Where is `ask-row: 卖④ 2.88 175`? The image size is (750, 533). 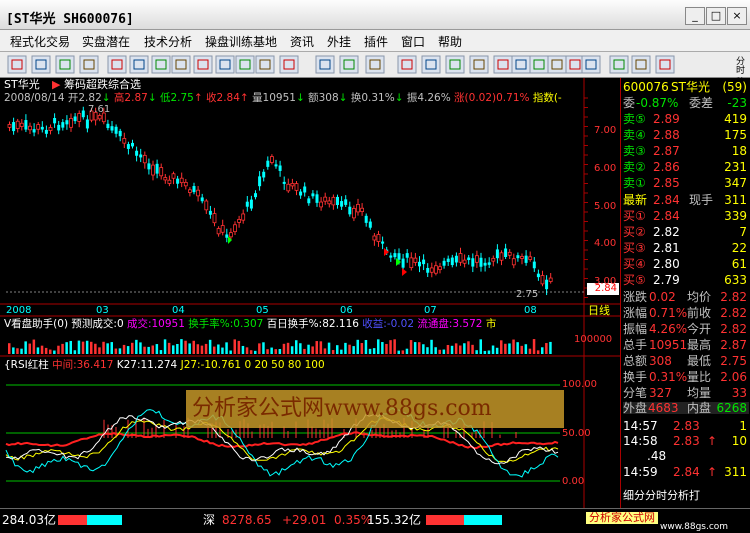
ask-row: 卖④ 2.88 175 is located at coordinates (686, 135).